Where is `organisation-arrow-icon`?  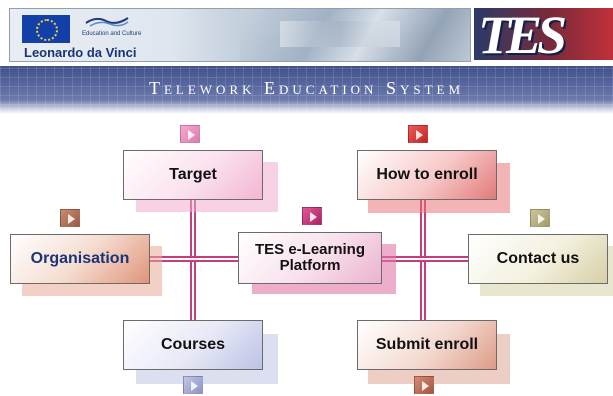 organisation-arrow-icon is located at coordinates (70, 218).